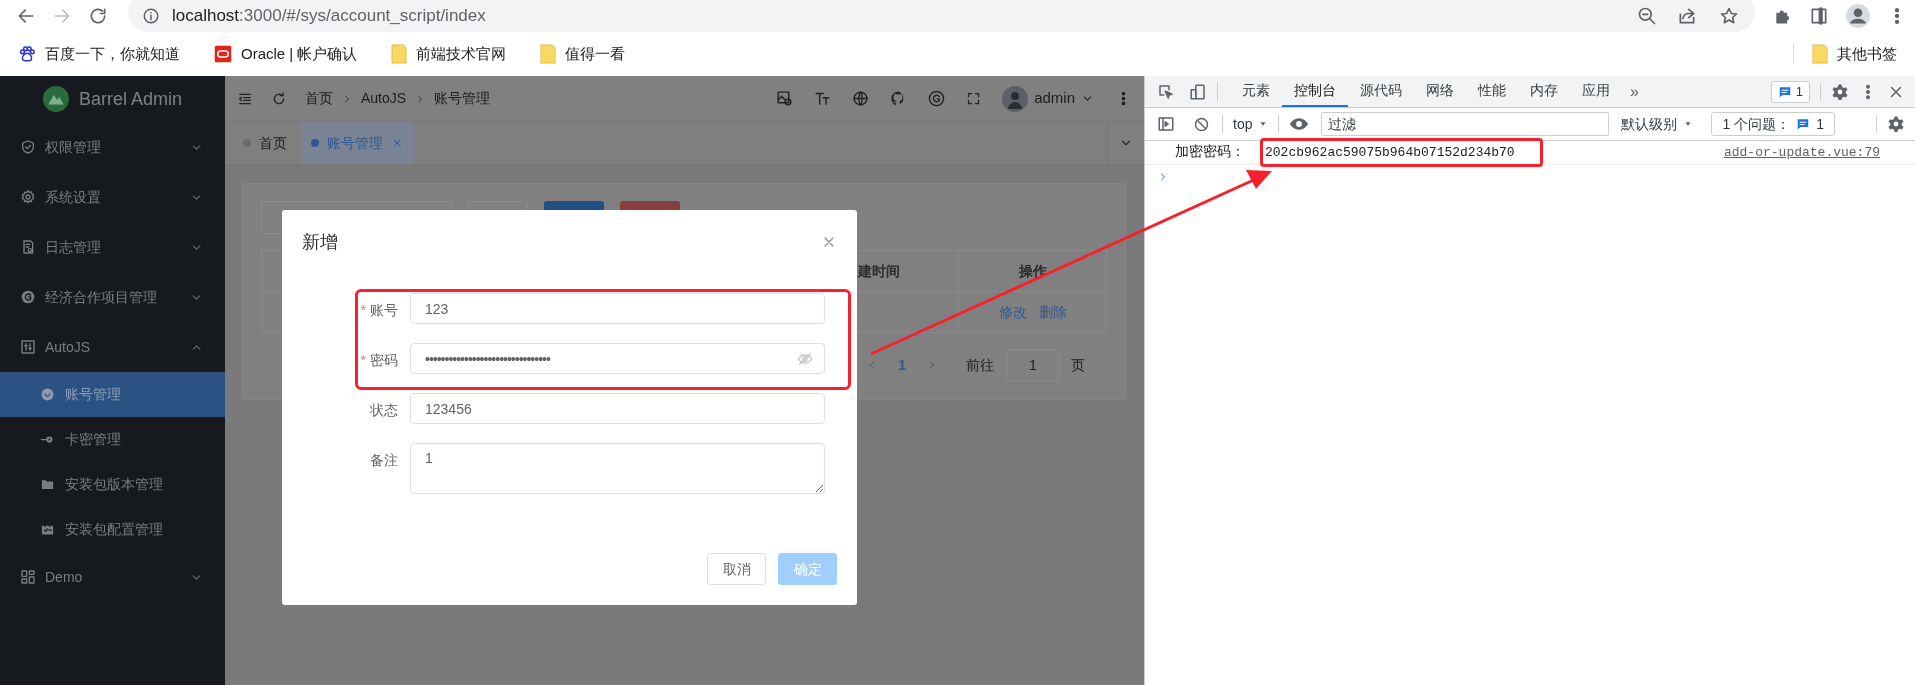  What do you see at coordinates (980, 365) in the screenshot?
I see `goto-label: 前往` at bounding box center [980, 365].